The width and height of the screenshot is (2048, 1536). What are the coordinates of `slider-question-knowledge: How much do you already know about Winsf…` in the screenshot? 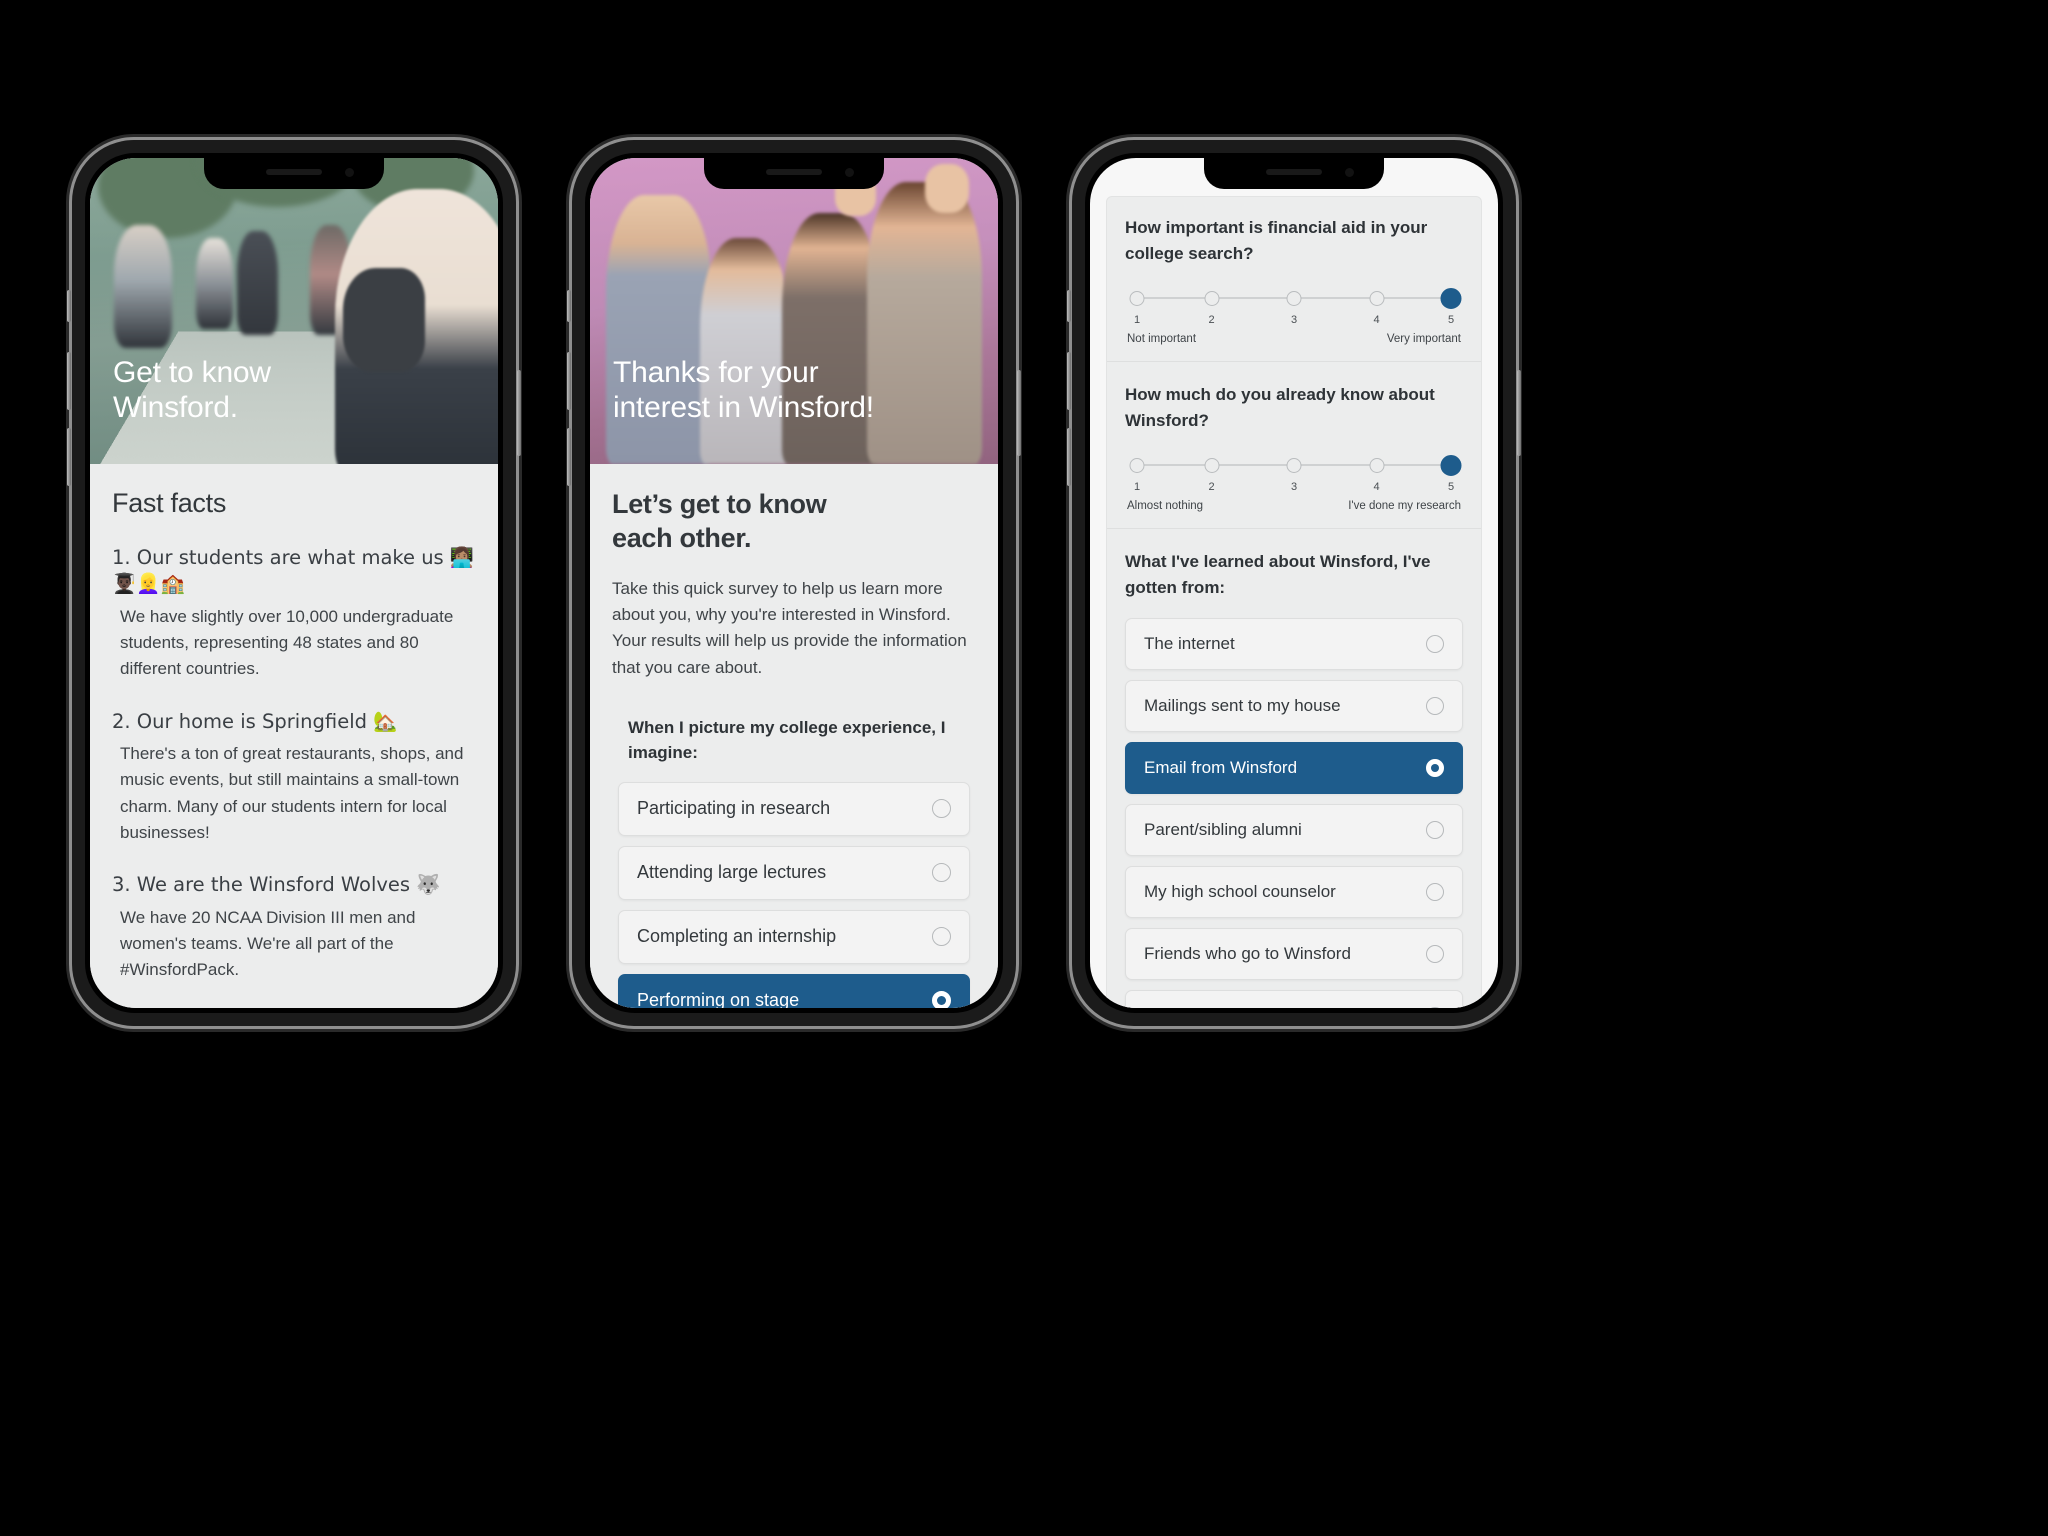 It's located at (1294, 447).